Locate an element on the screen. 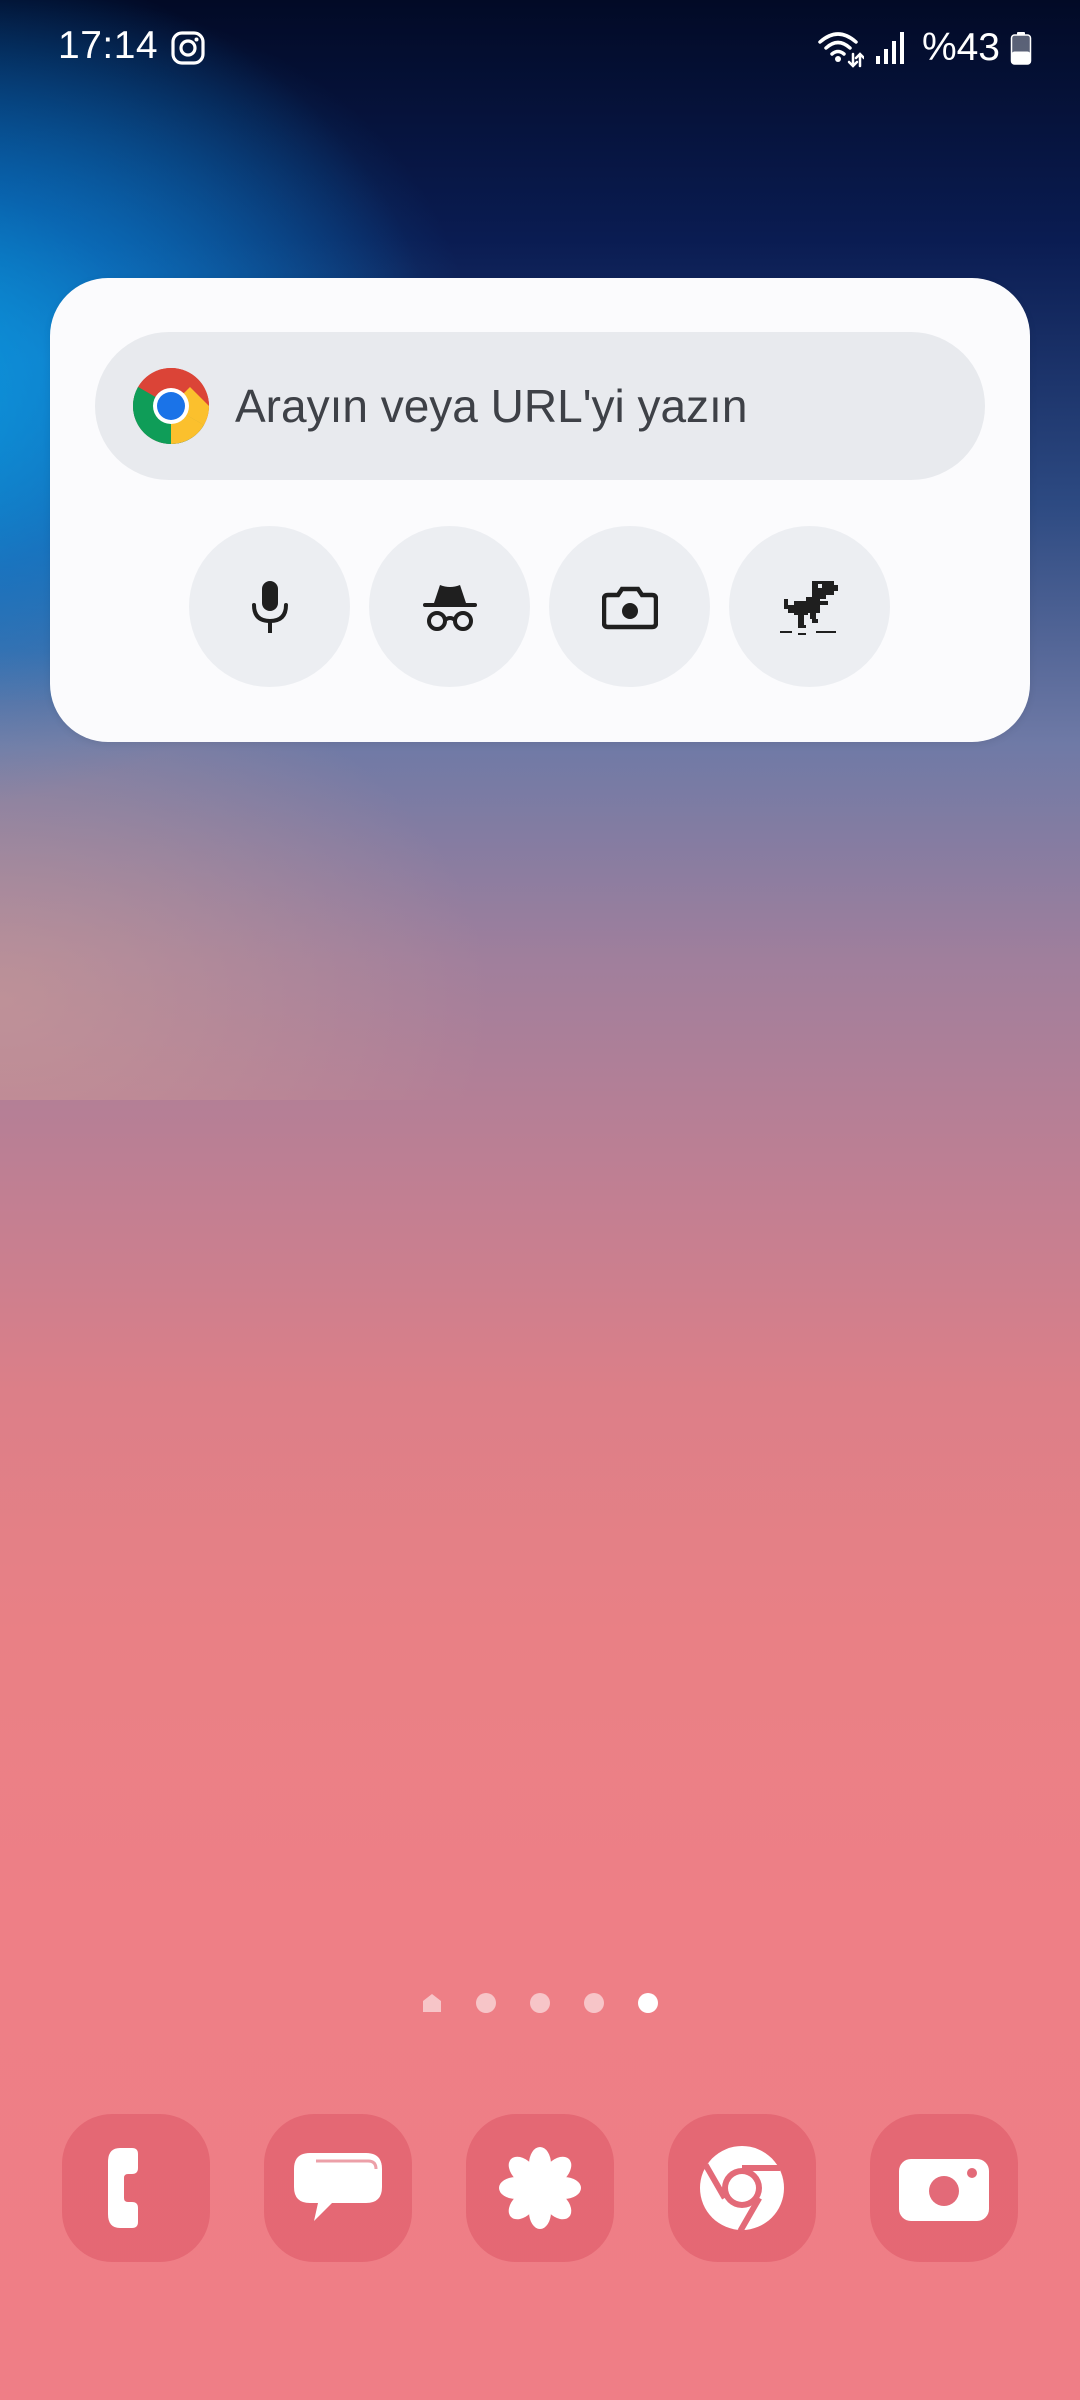 The height and width of the screenshot is (2400, 1080). app-dock is located at coordinates (540, 2189).